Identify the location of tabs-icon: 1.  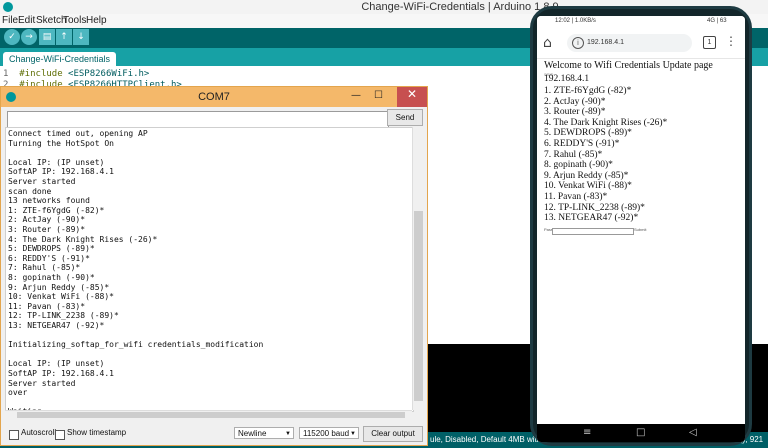
(709, 42).